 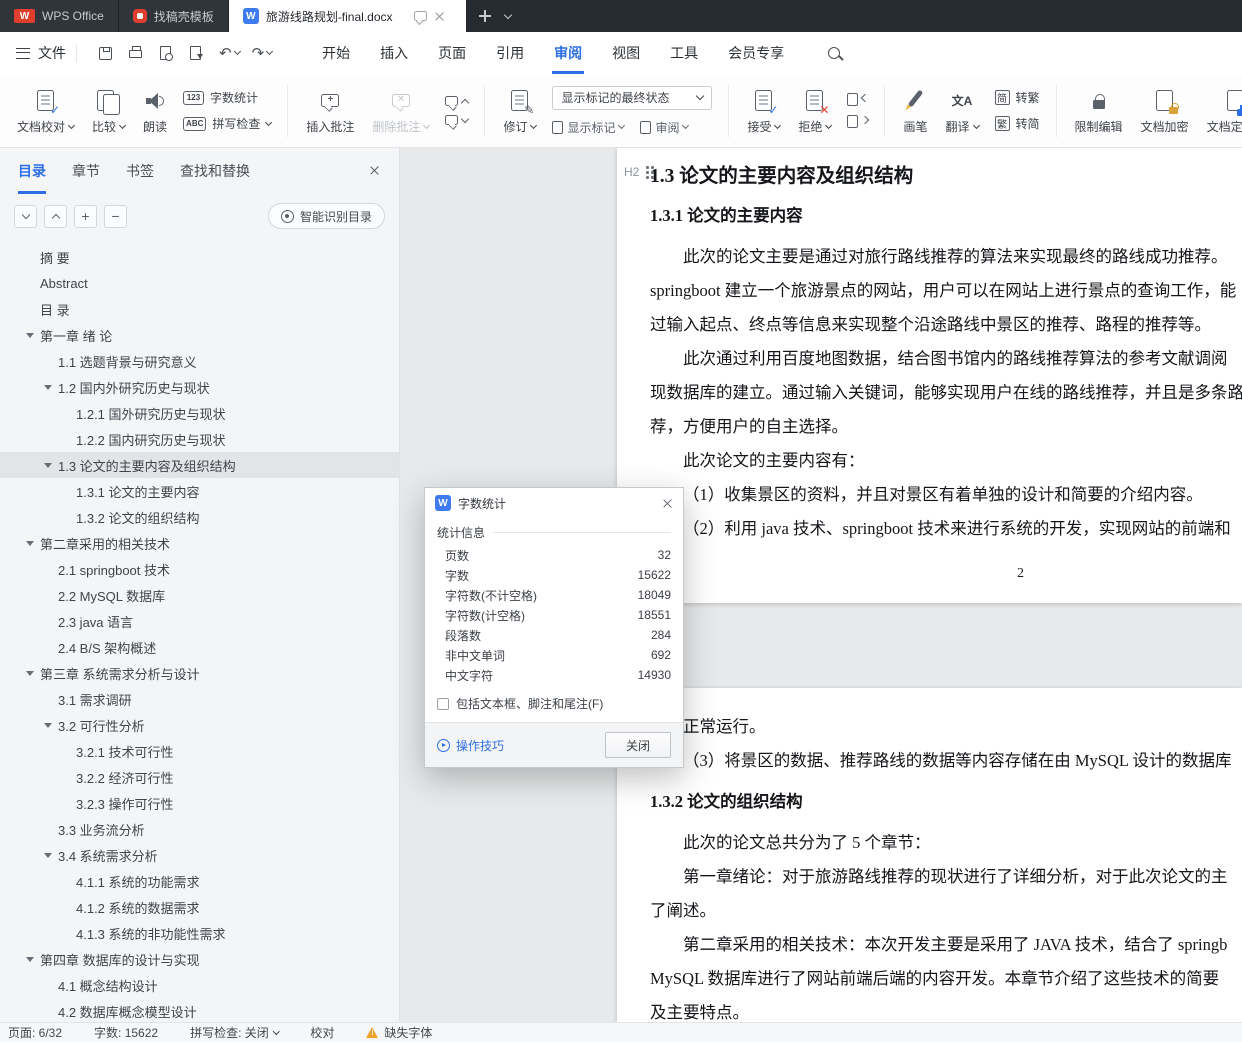 What do you see at coordinates (199, 803) in the screenshot?
I see `toc-item: 3.2.3 操作可行性` at bounding box center [199, 803].